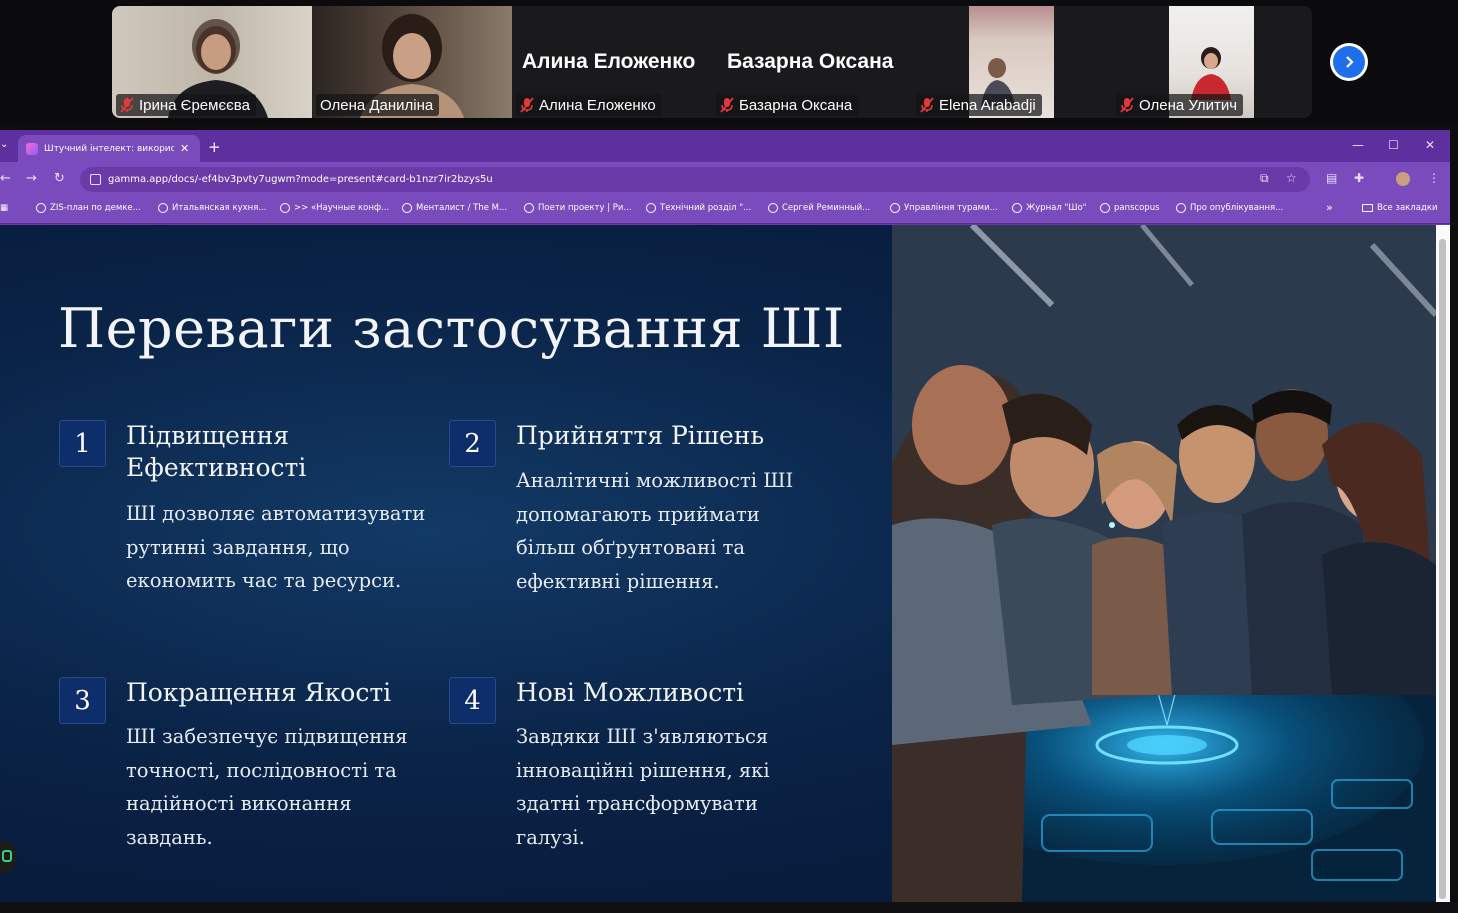  Describe the element at coordinates (212, 62) in the screenshot. I see `participant-tile: Ірина Єремєєва` at that location.